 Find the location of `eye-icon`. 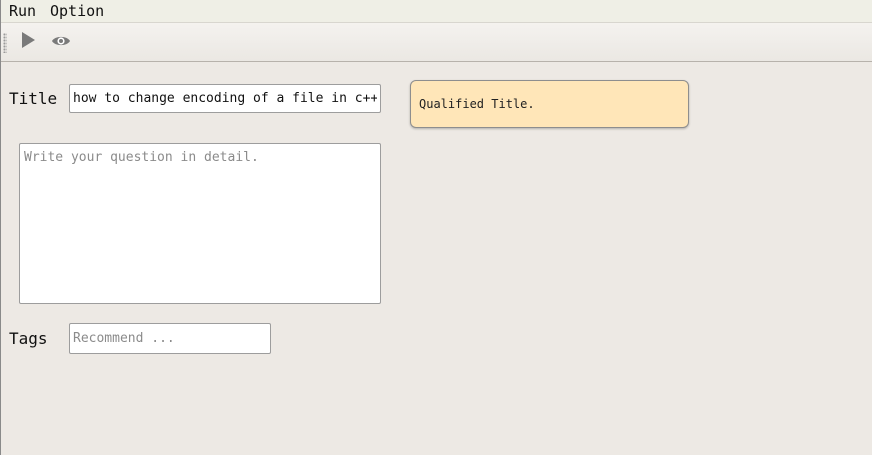

eye-icon is located at coordinates (61, 42).